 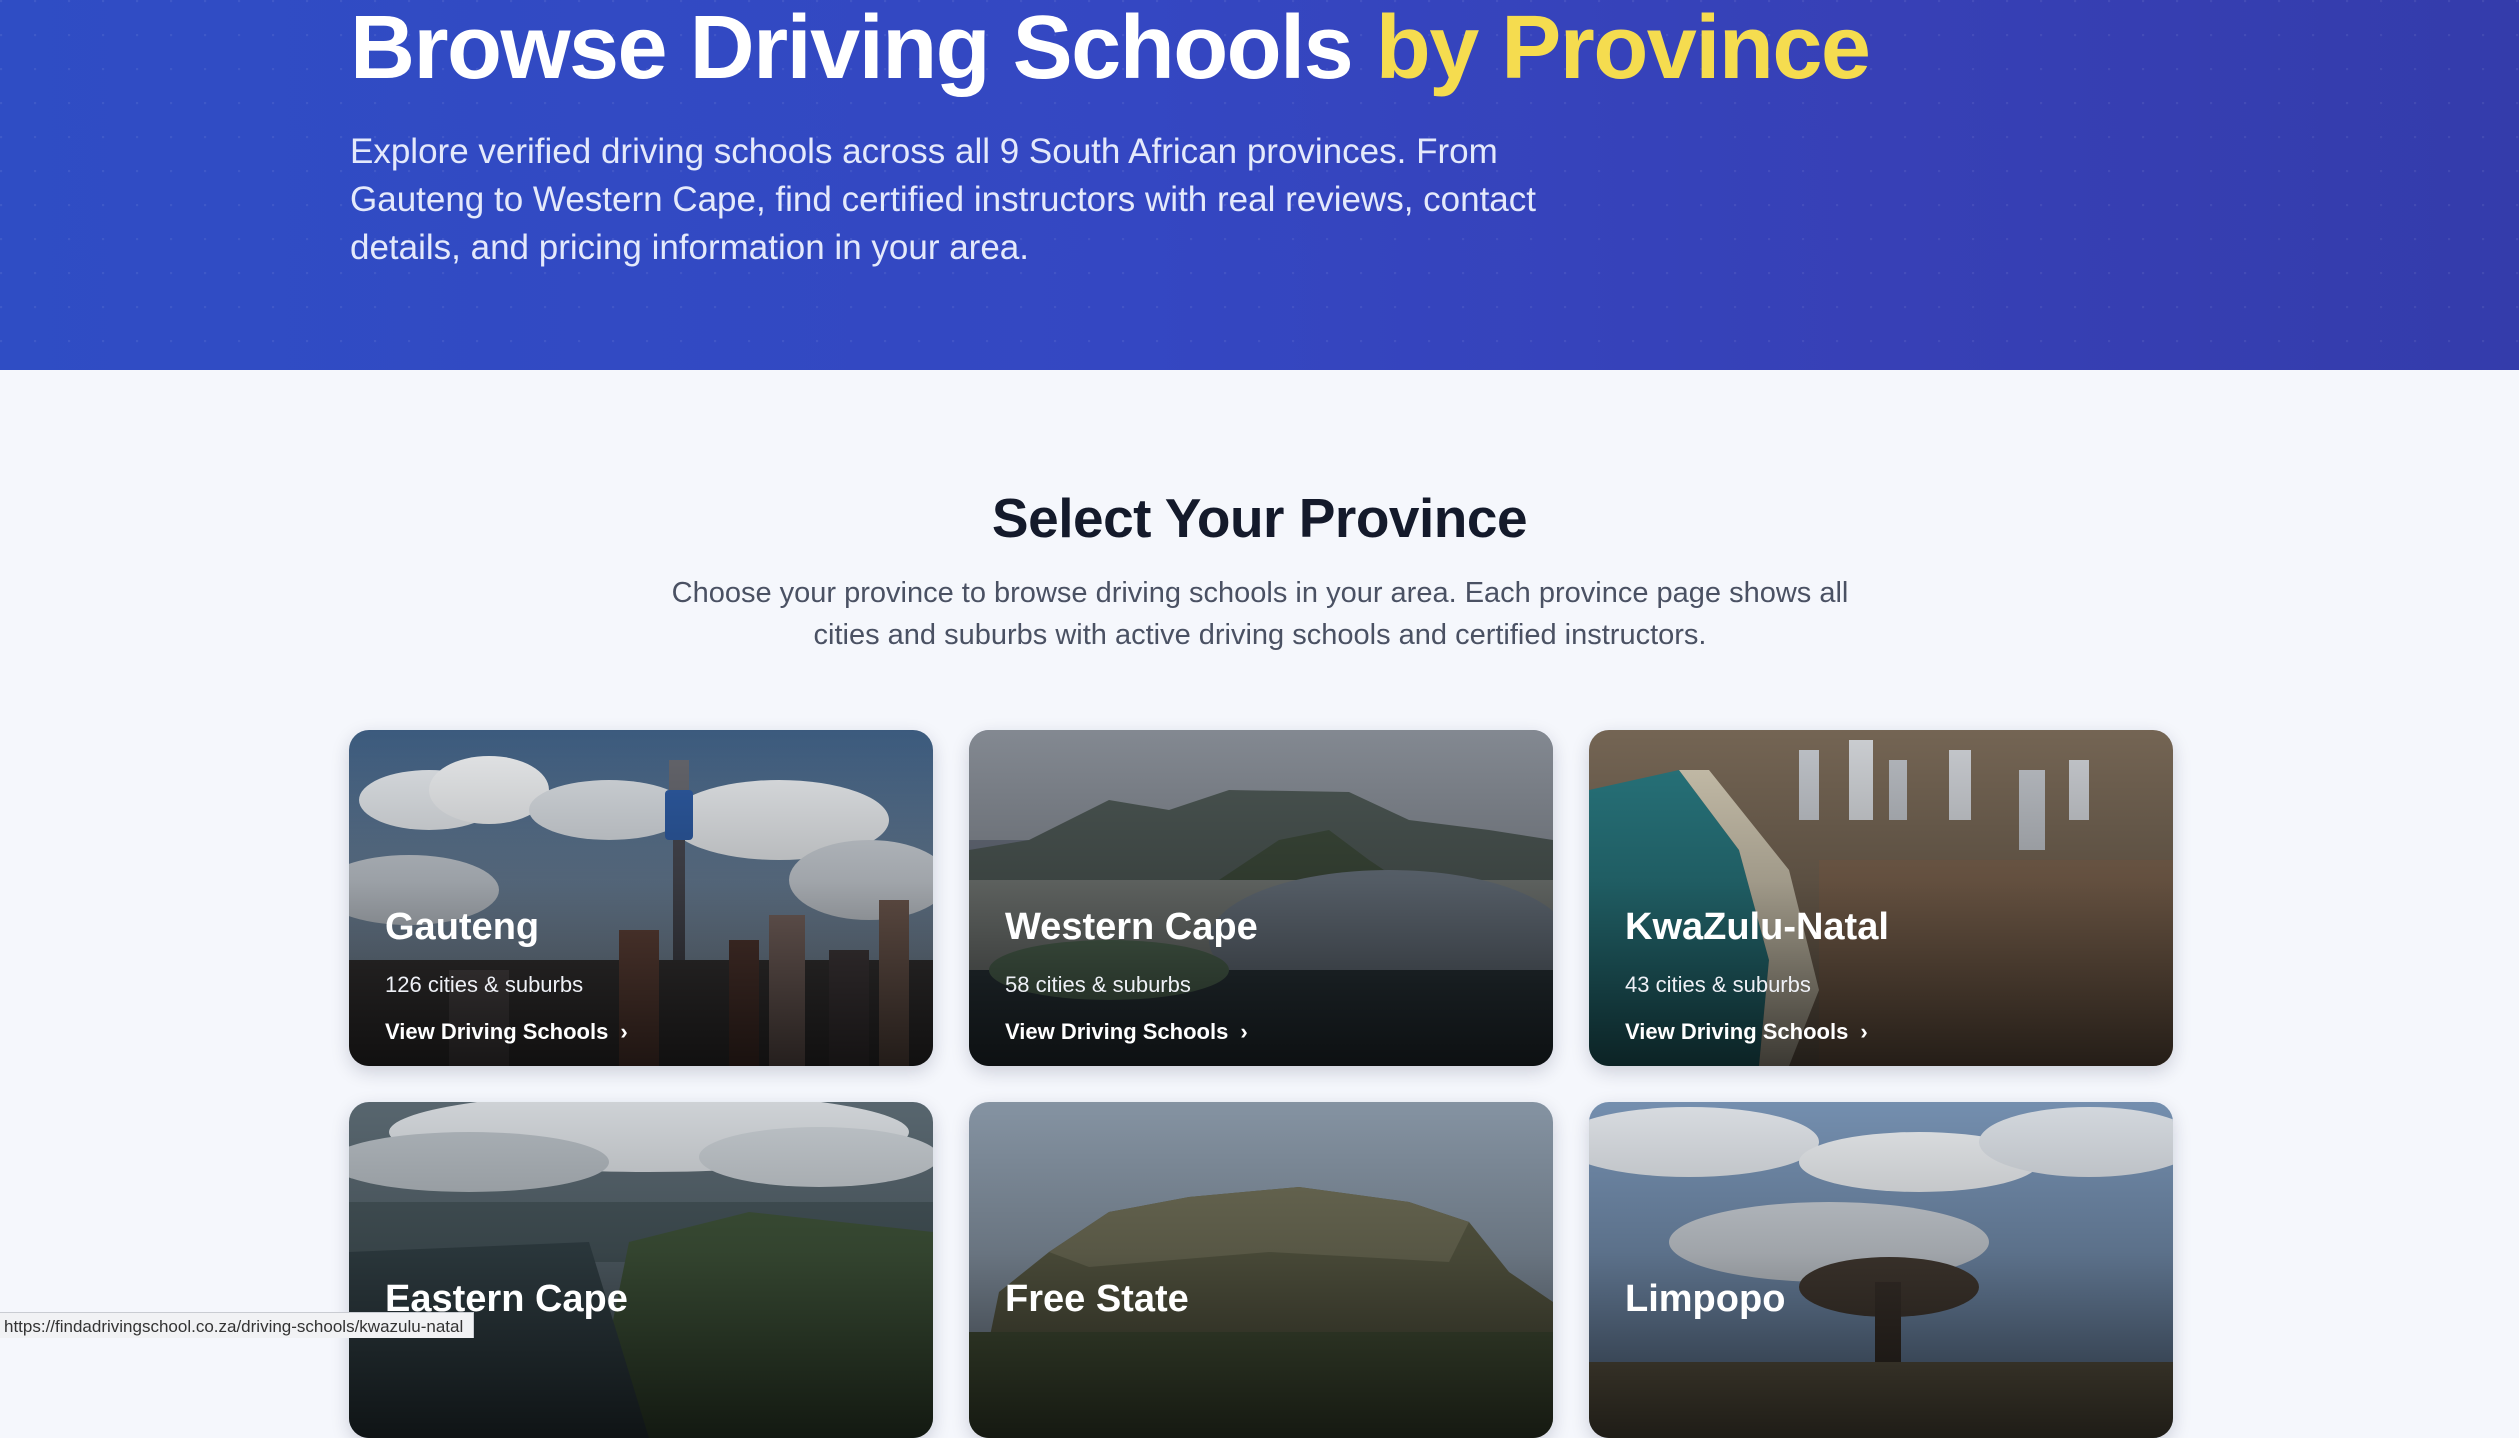 What do you see at coordinates (1097, 1299) in the screenshot?
I see `province-name: Free State` at bounding box center [1097, 1299].